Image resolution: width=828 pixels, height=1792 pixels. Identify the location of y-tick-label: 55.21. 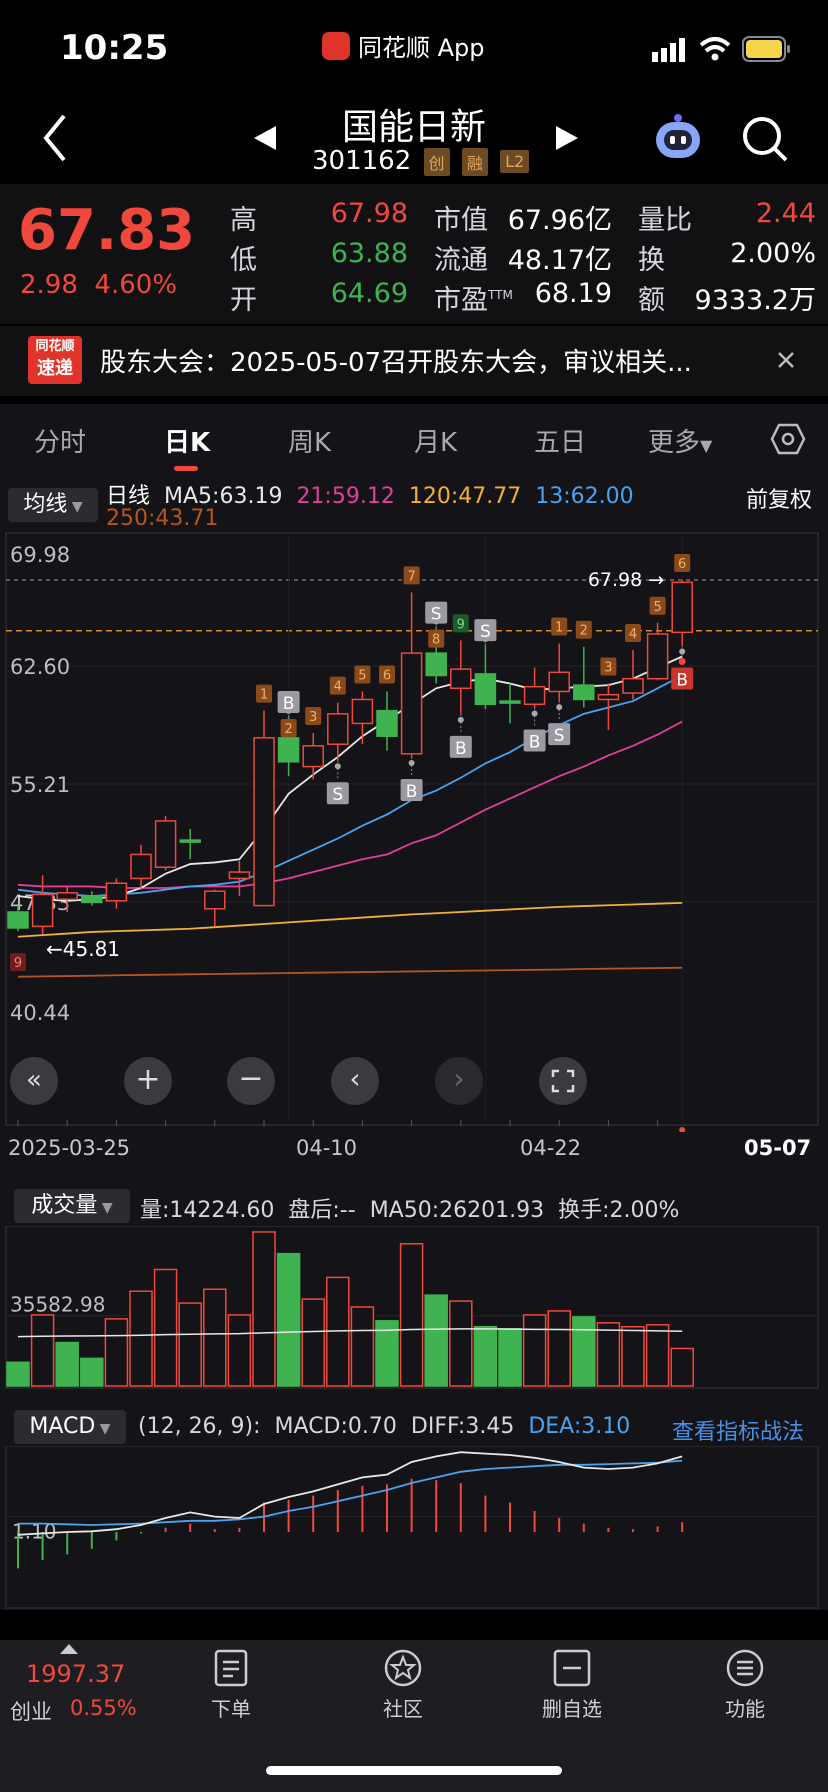
(40, 785).